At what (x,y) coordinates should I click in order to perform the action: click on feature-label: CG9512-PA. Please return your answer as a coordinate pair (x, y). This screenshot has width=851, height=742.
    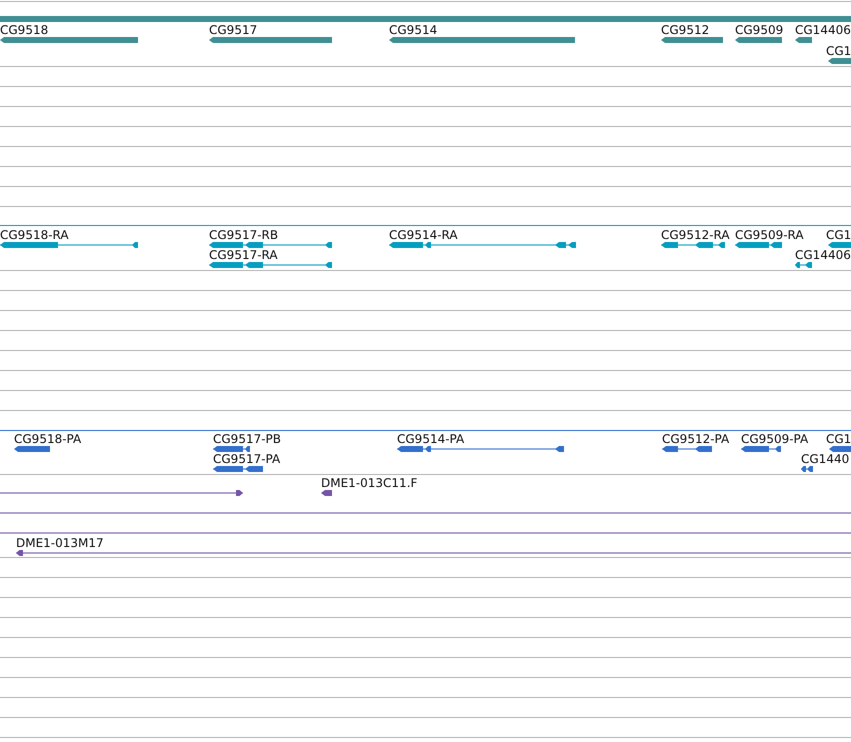
    Looking at the image, I should click on (696, 439).